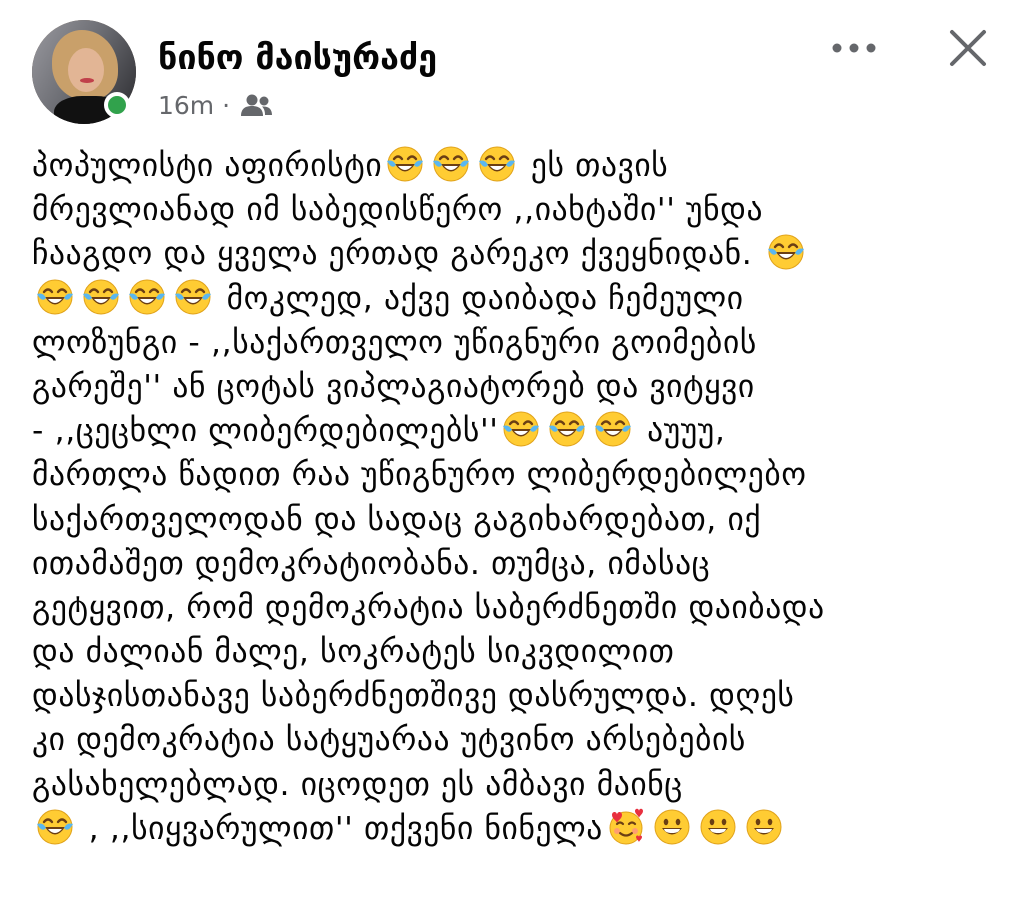 This screenshot has width=1024, height=908. I want to click on post-text-segment: ლოზუნგი - ,,საქართველო უწიგნური გოიმების, so click(394, 342).